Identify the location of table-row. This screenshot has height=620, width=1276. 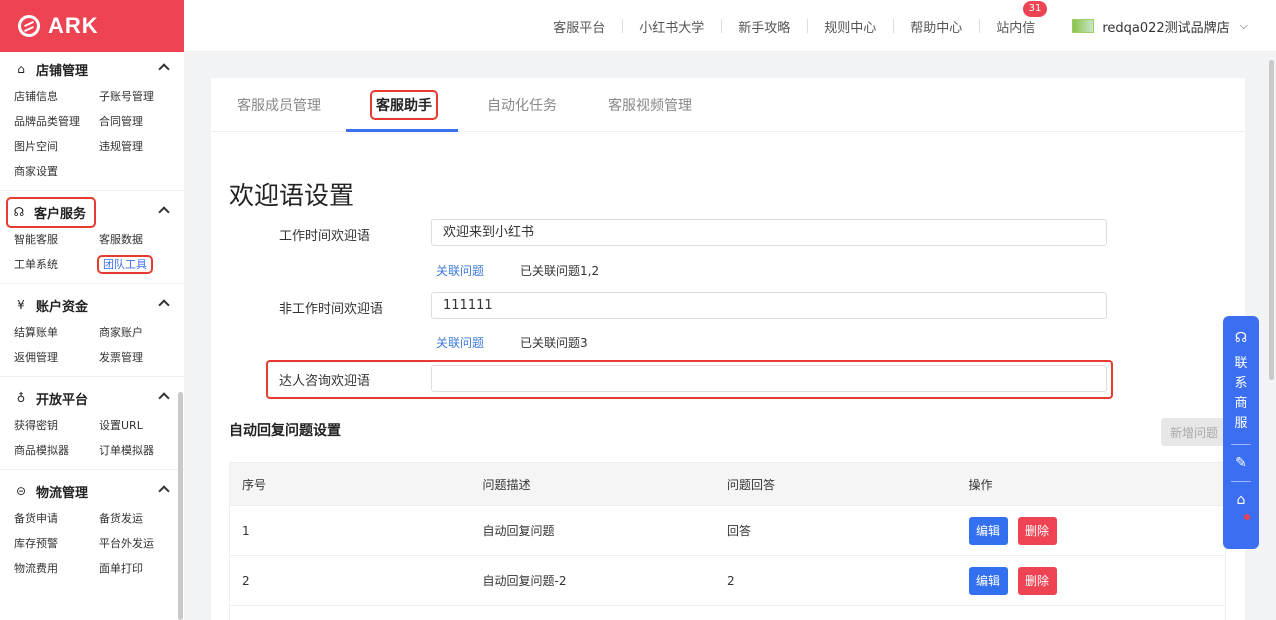
(727, 613).